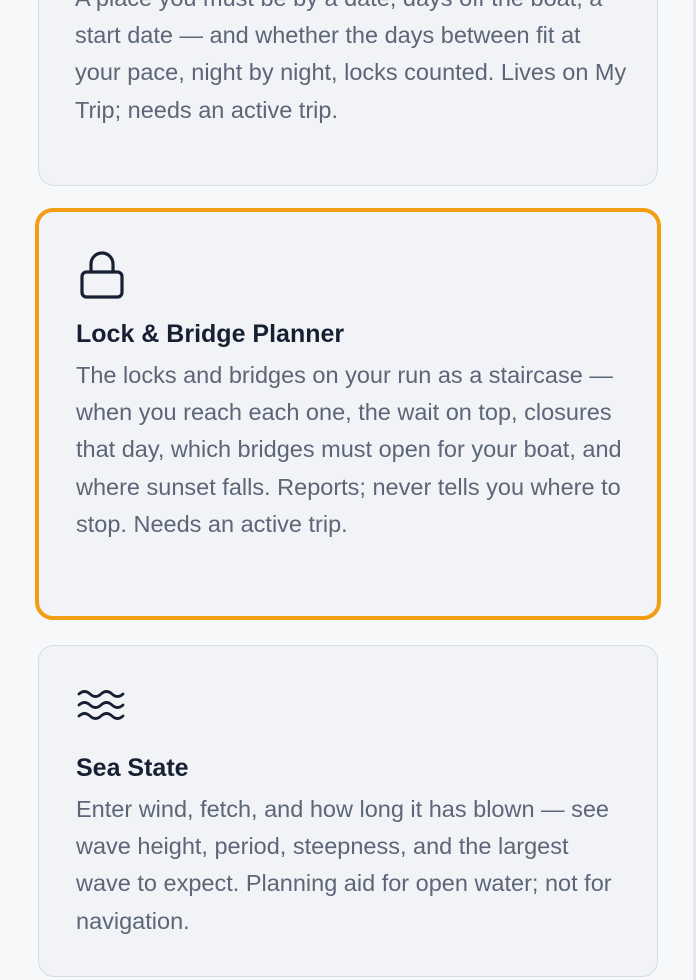 This screenshot has width=696, height=980. Describe the element at coordinates (210, 334) in the screenshot. I see `tool-card-title: Lock & Bridge Planner` at that location.